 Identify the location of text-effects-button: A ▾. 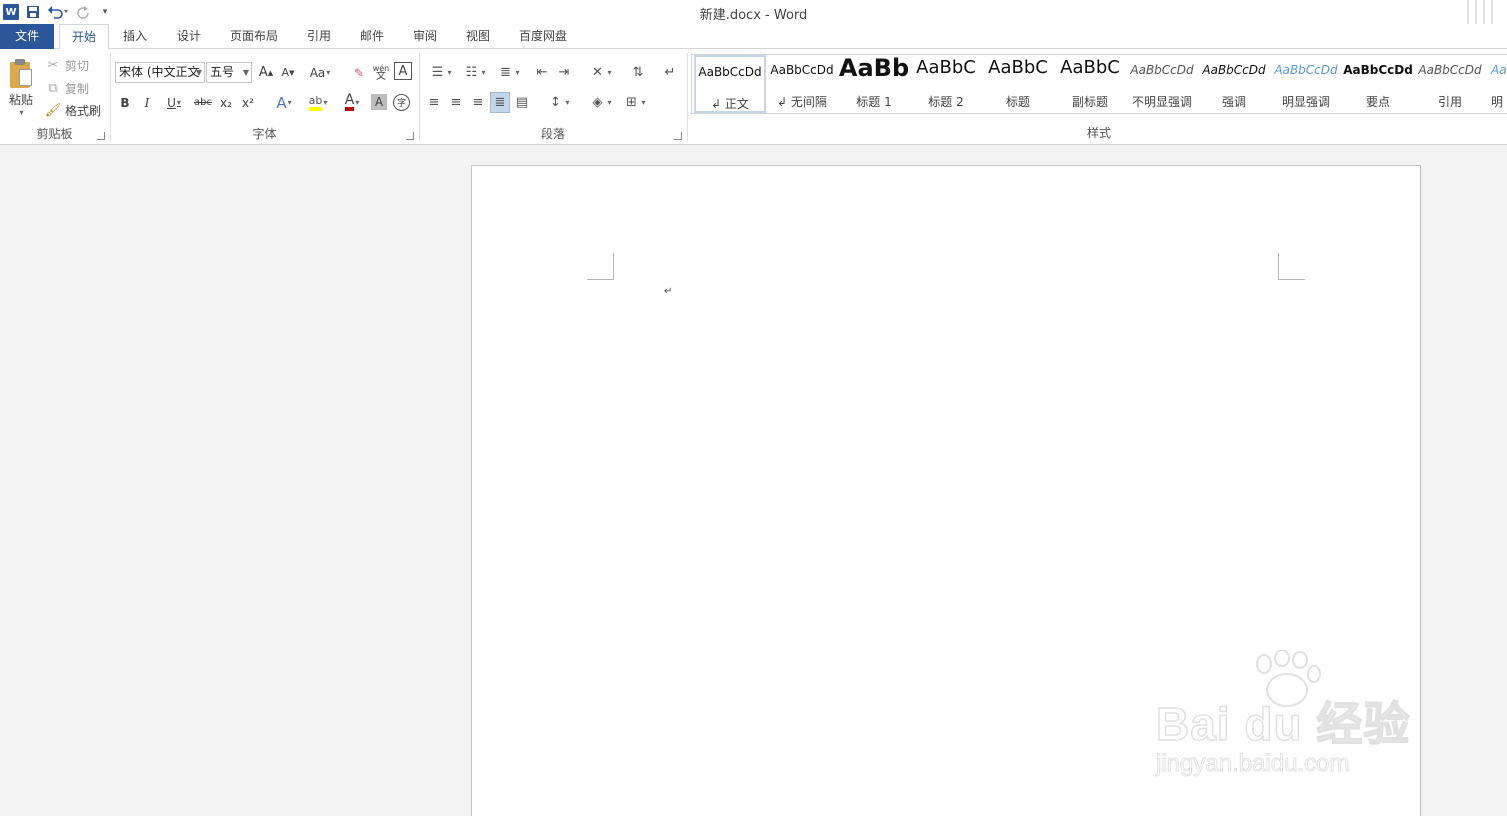
(284, 102).